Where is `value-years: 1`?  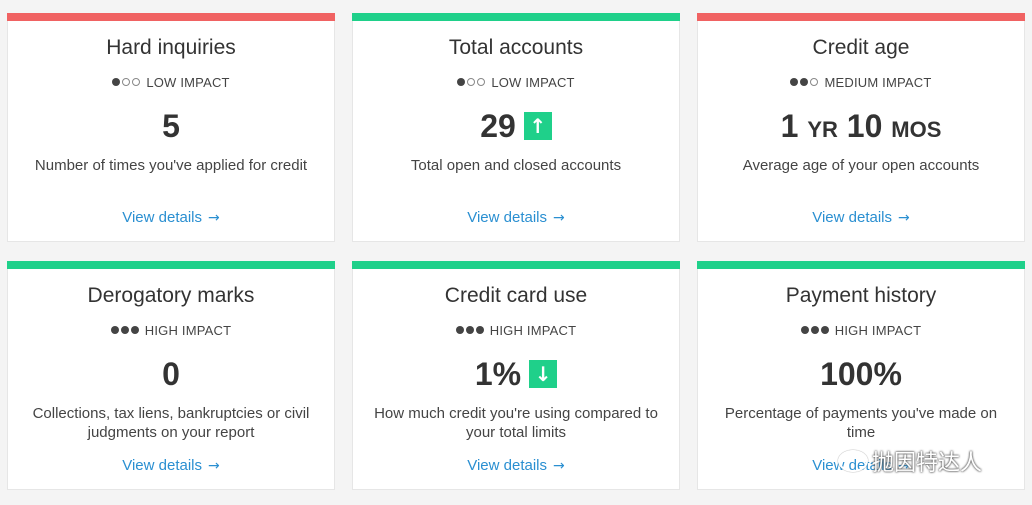 value-years: 1 is located at coordinates (789, 126).